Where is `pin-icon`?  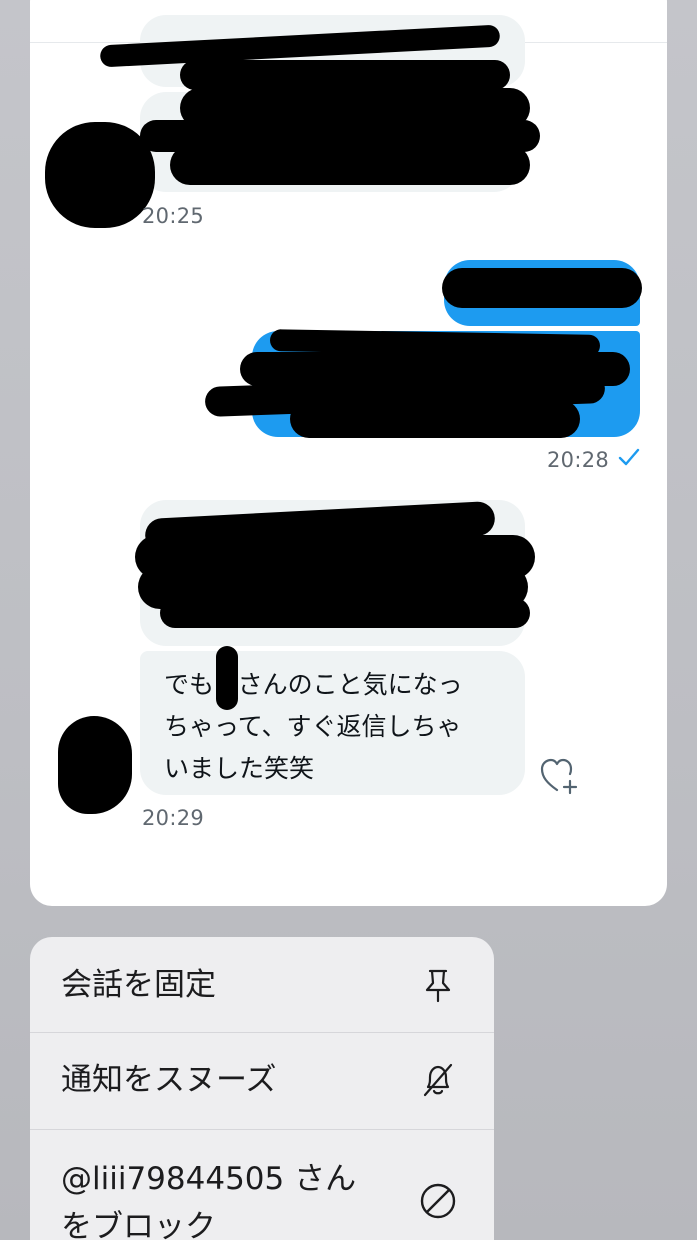 pin-icon is located at coordinates (438, 986).